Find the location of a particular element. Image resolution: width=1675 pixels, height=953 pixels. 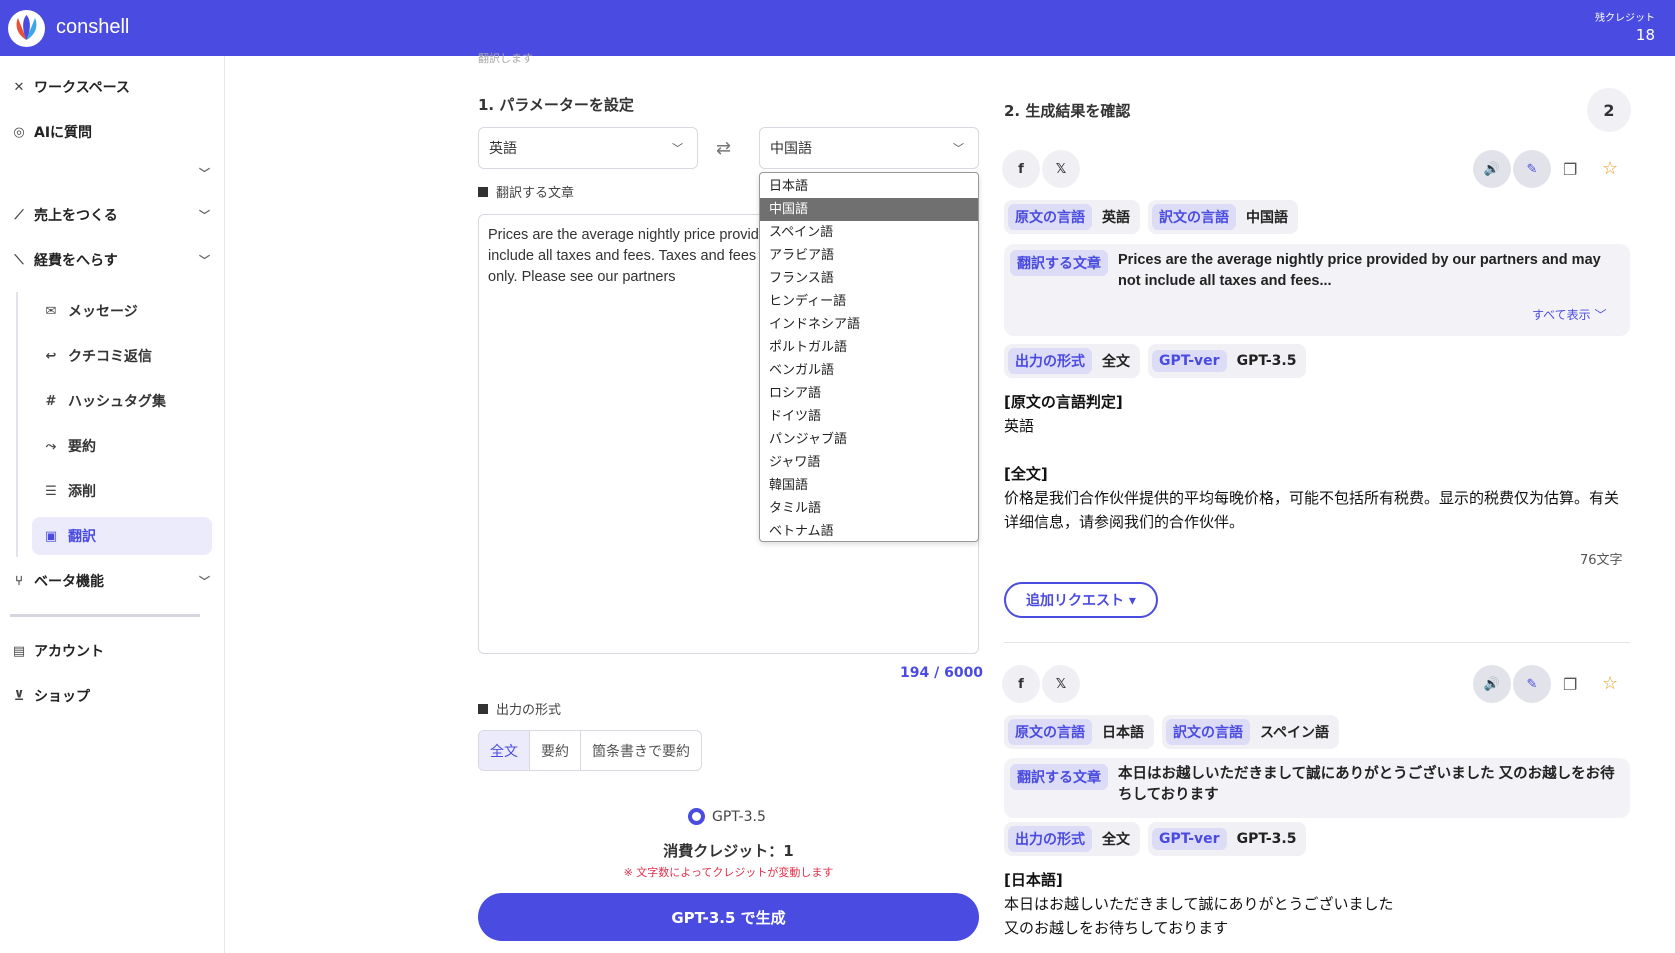

dropdown-option: 日本語 is located at coordinates (869, 186).